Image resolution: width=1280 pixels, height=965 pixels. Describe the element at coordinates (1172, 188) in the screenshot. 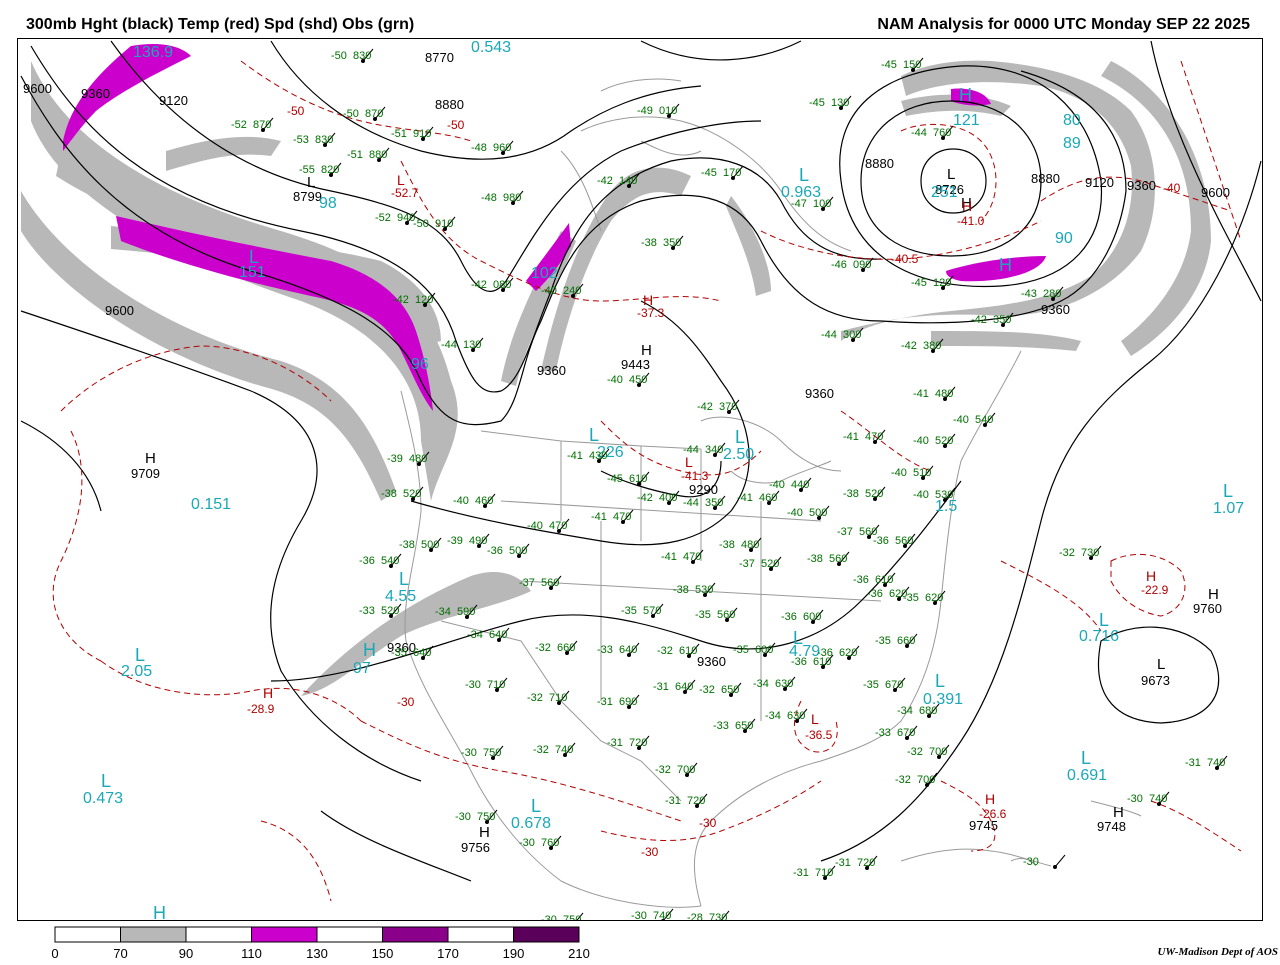

I see `temperature-label: -40` at that location.